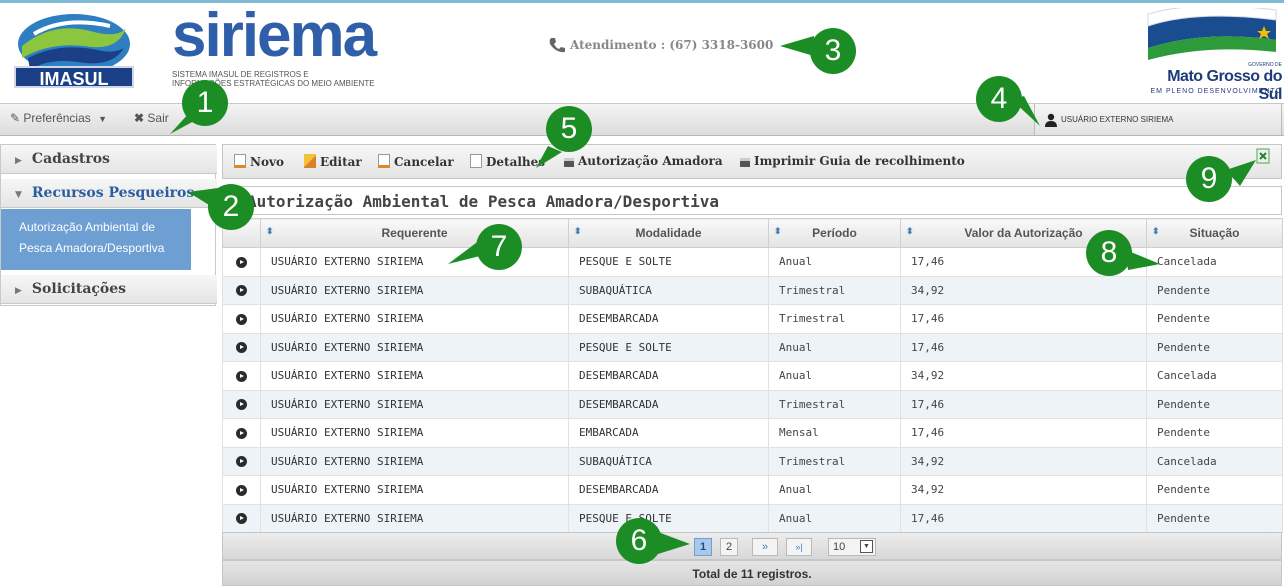  What do you see at coordinates (672, 45) in the screenshot?
I see `support-phone: Atendimento : (67) 3318-3600` at bounding box center [672, 45].